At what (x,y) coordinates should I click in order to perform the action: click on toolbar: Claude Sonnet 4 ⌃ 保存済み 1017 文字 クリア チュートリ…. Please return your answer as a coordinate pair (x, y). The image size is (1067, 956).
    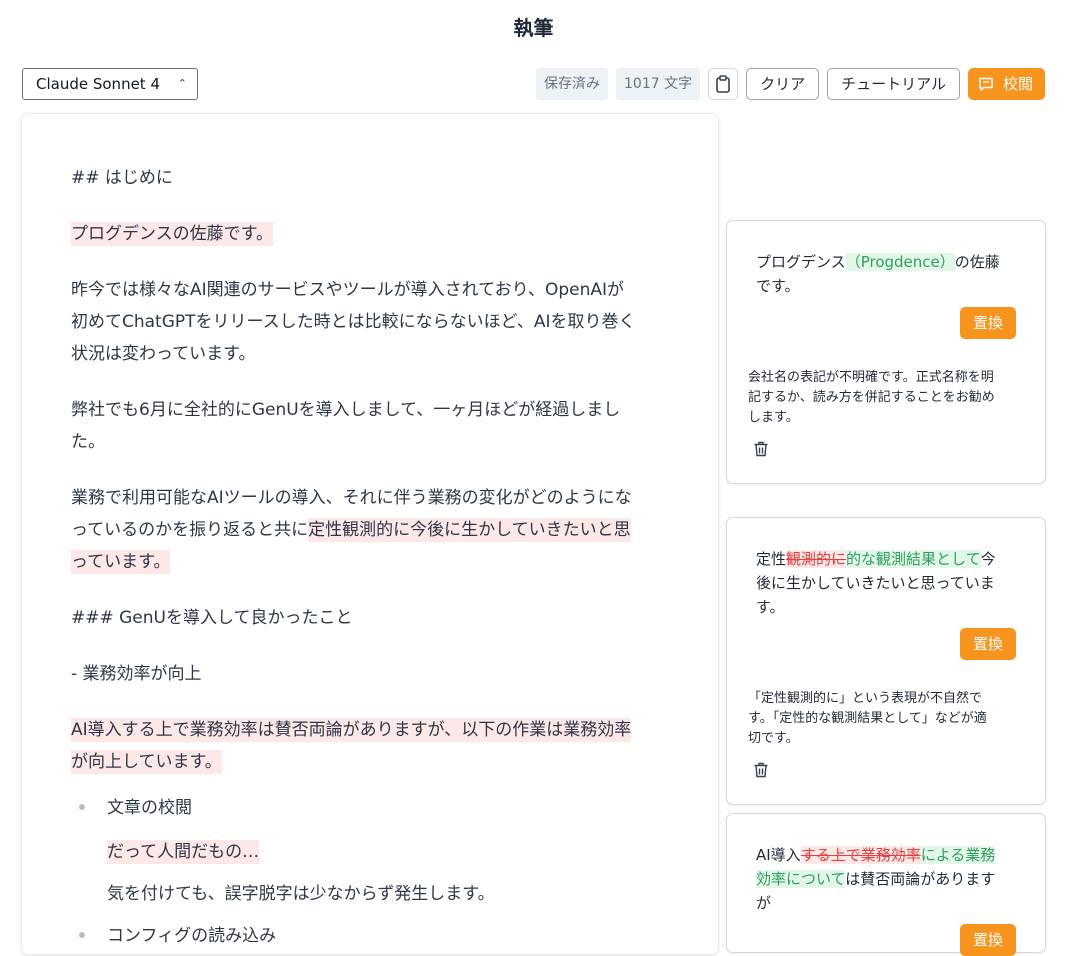
    Looking at the image, I should click on (533, 84).